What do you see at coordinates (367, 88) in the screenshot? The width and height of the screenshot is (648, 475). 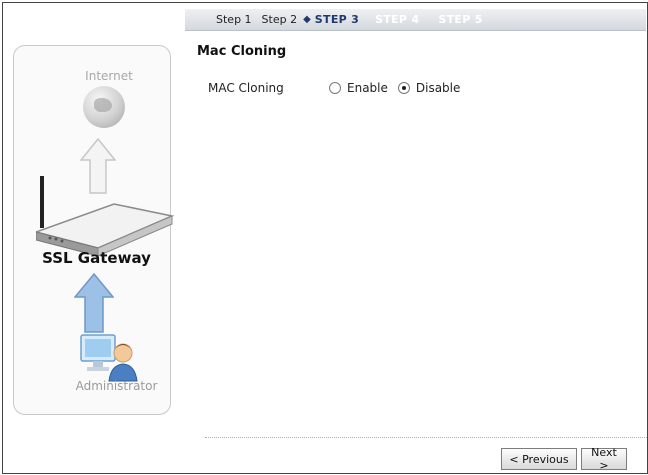 I see `enable-radio-label: Enable` at bounding box center [367, 88].